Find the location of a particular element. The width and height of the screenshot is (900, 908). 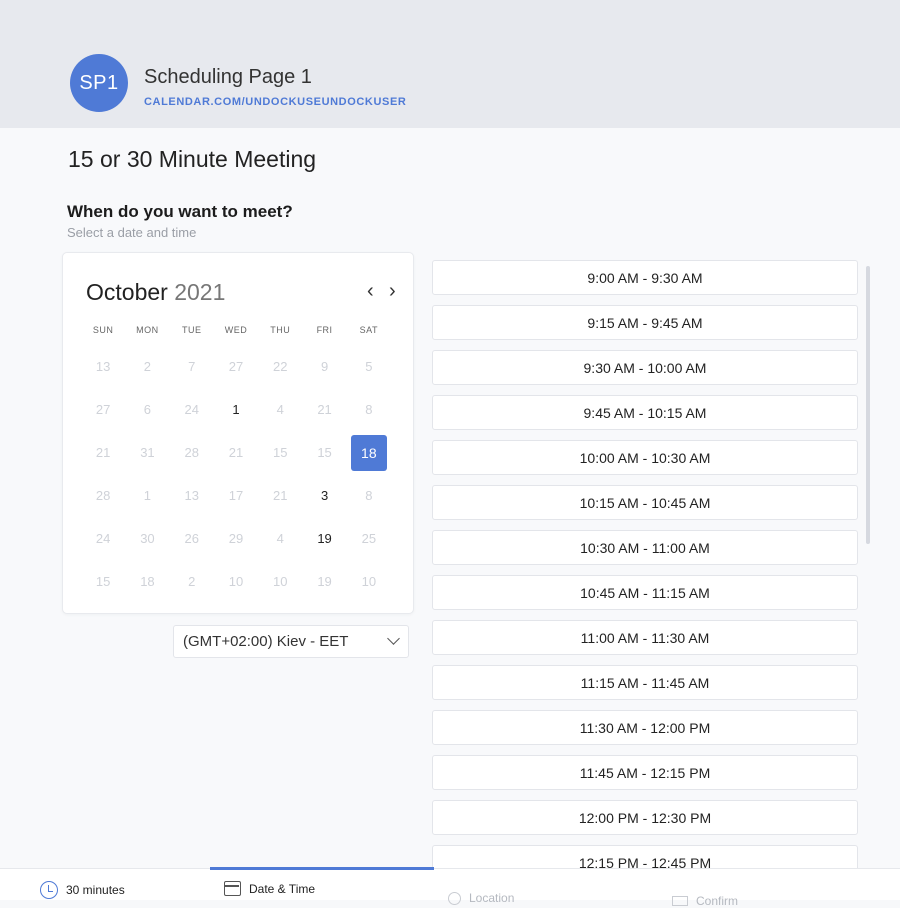

calendar-day-selected: 18 is located at coordinates (369, 452).